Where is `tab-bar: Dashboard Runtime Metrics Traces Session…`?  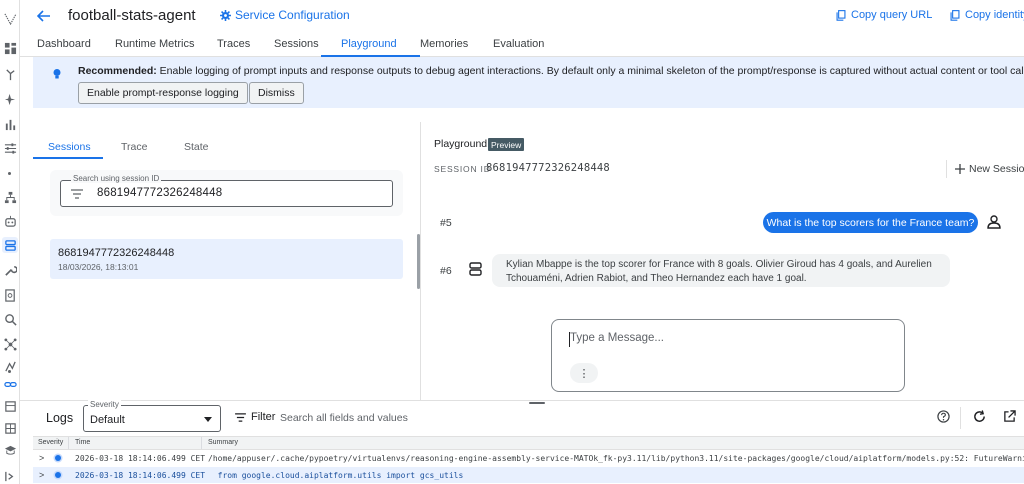 tab-bar: Dashboard Runtime Metrics Traces Session… is located at coordinates (522, 44).